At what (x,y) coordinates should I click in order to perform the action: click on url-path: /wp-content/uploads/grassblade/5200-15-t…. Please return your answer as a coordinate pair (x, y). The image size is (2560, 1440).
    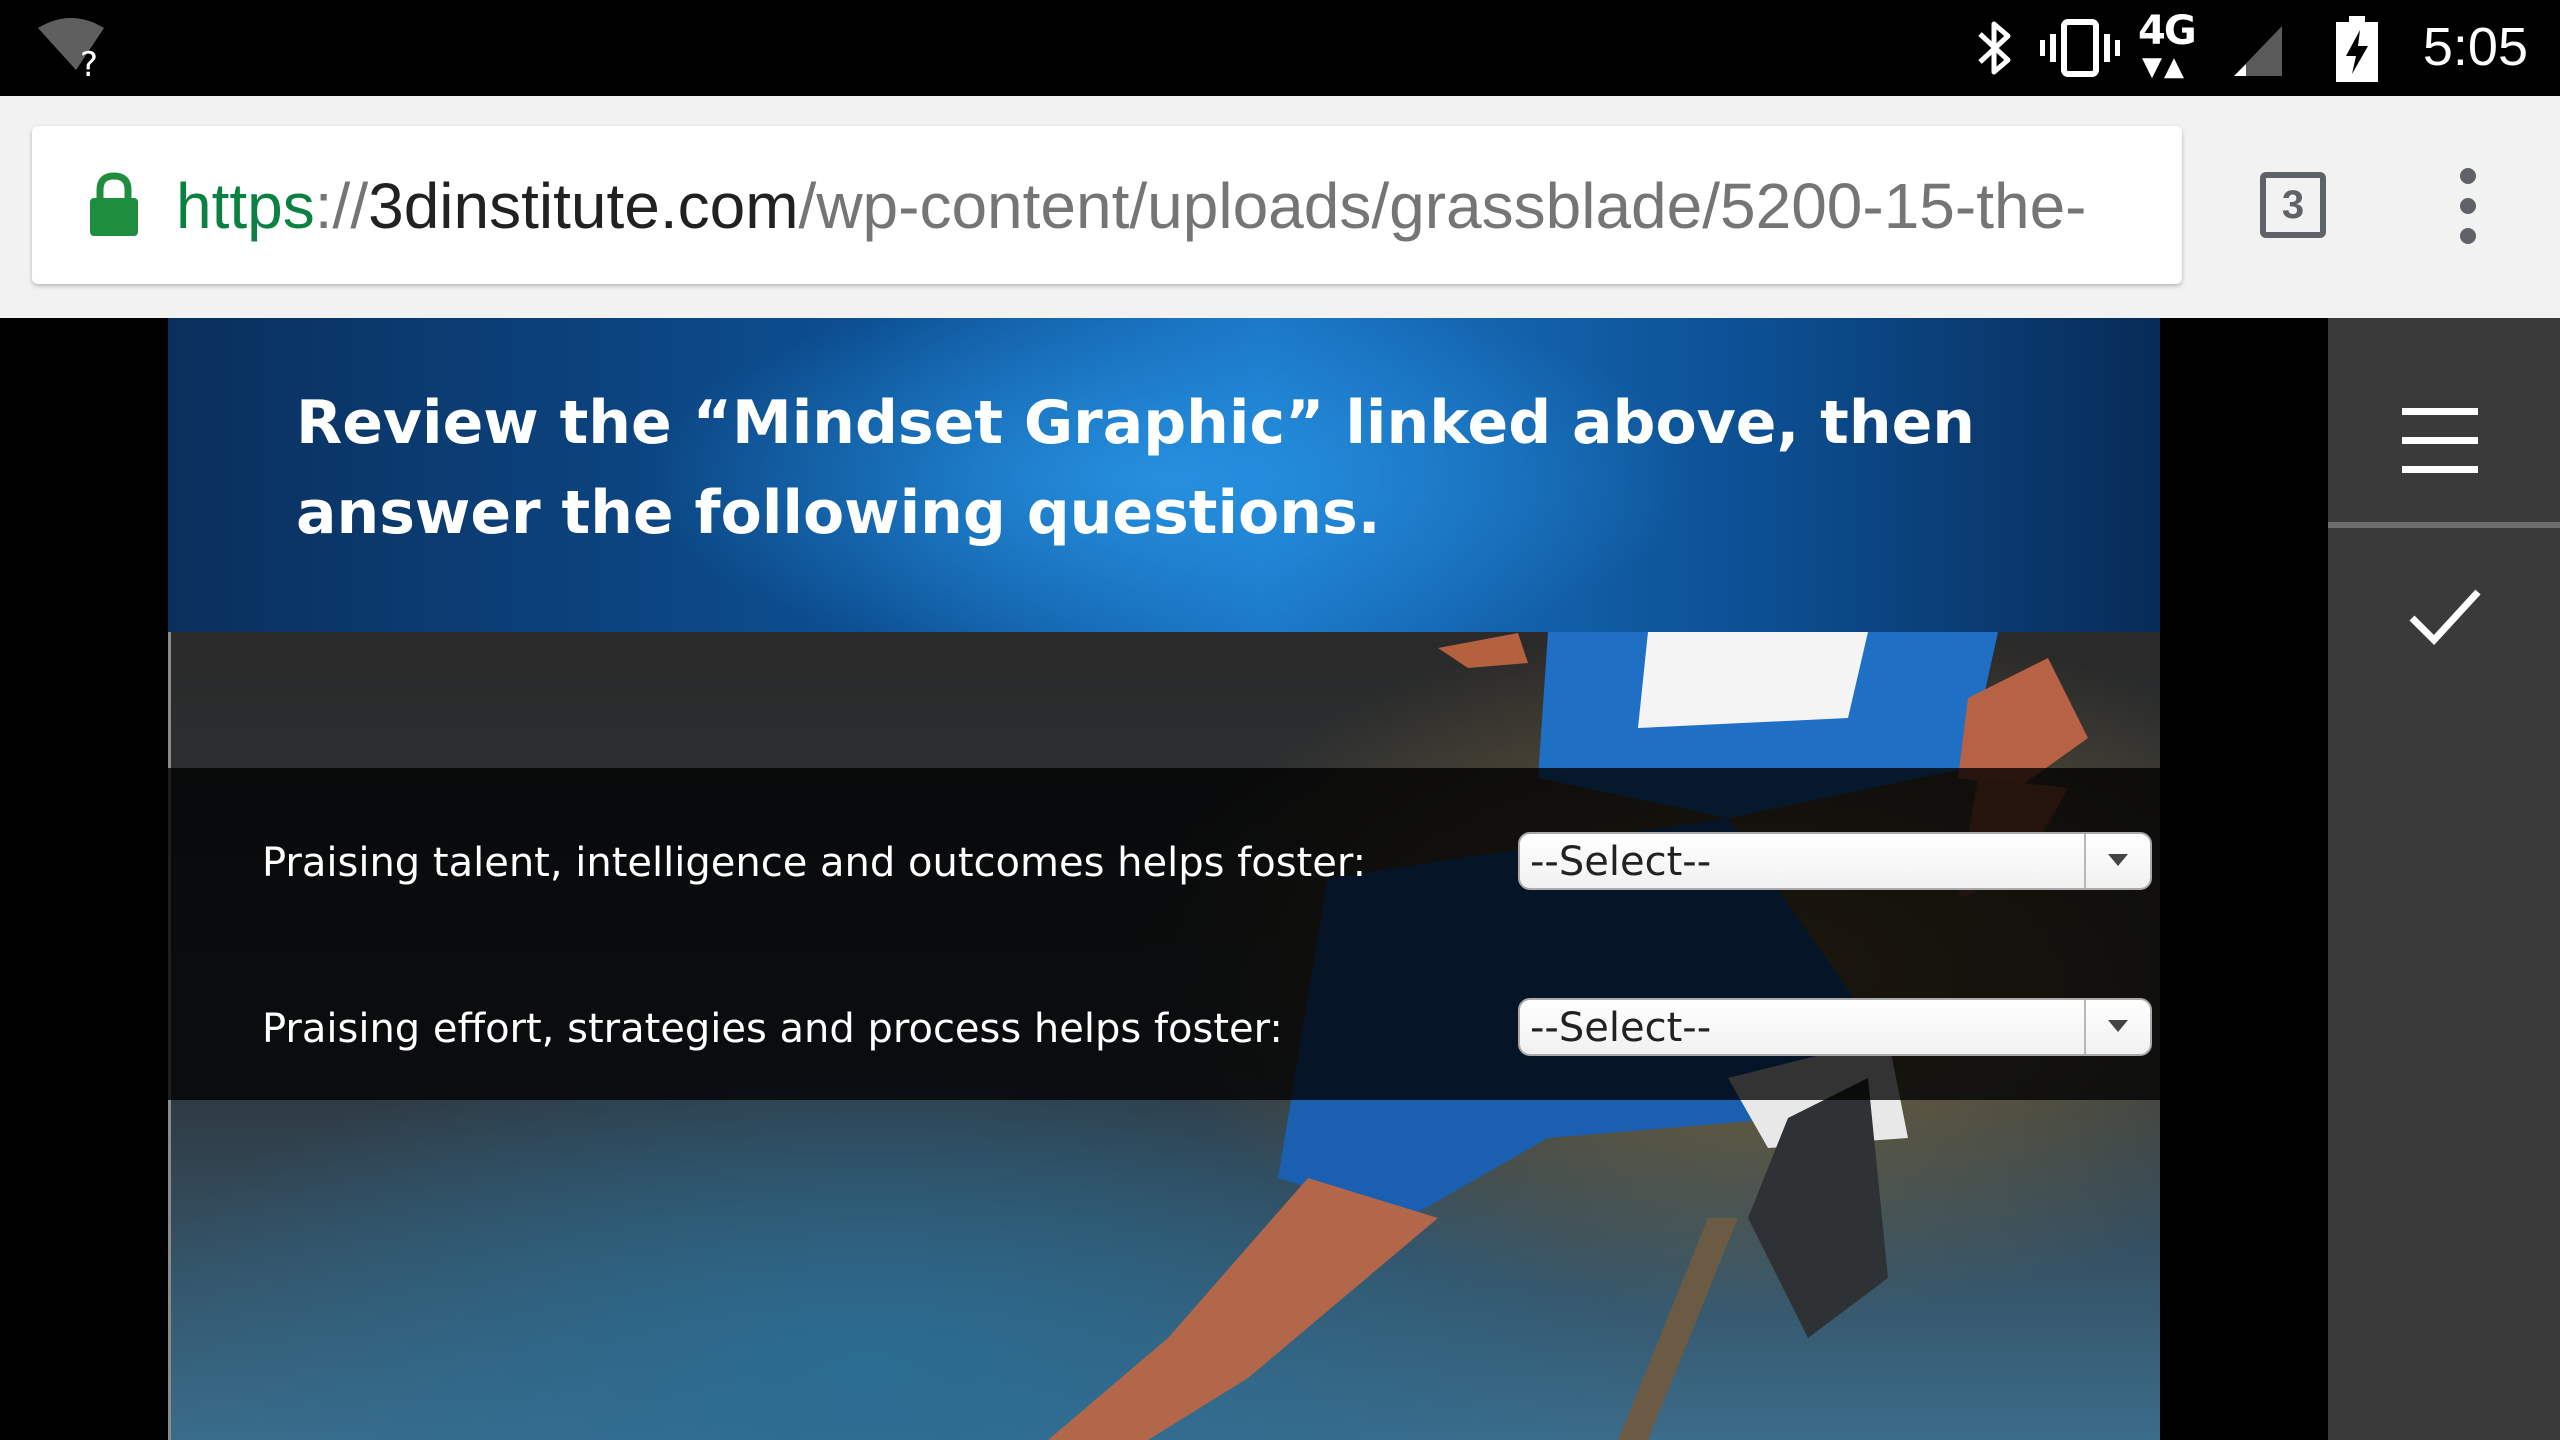
    Looking at the image, I should click on (1442, 206).